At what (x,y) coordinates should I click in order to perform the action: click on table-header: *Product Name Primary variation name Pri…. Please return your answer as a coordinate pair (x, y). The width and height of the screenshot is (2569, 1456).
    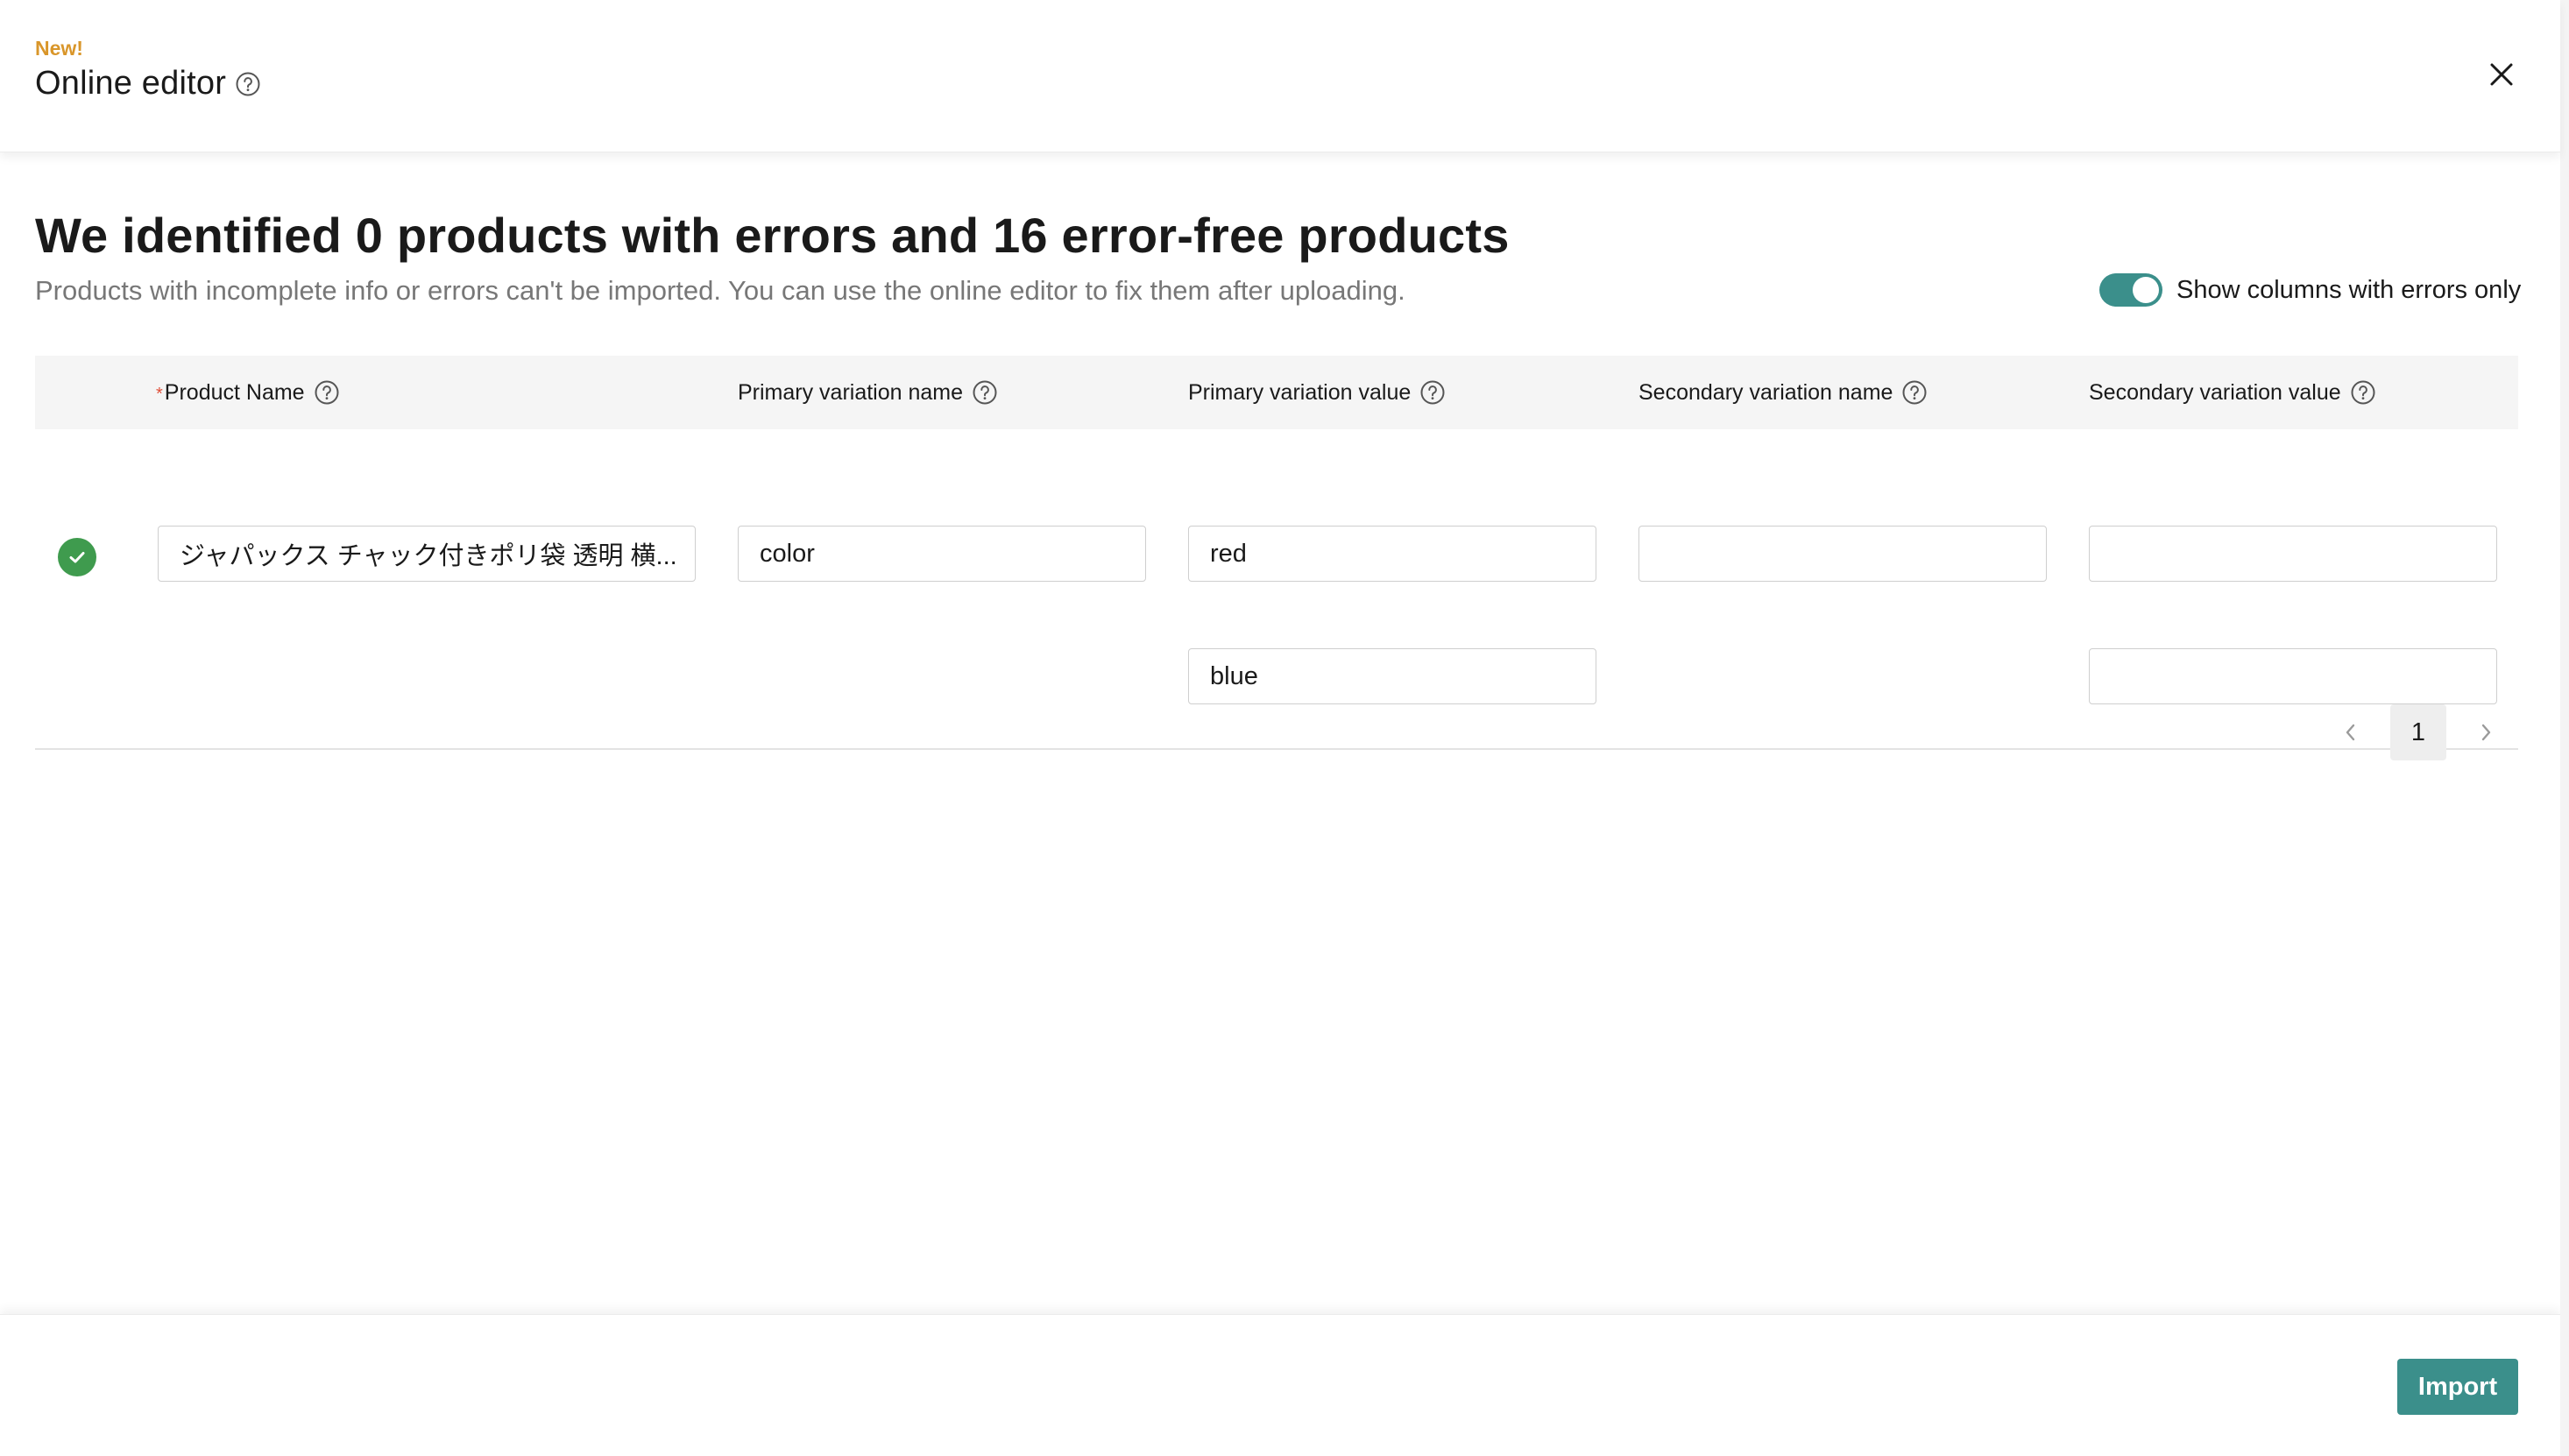
    Looking at the image, I should click on (1276, 392).